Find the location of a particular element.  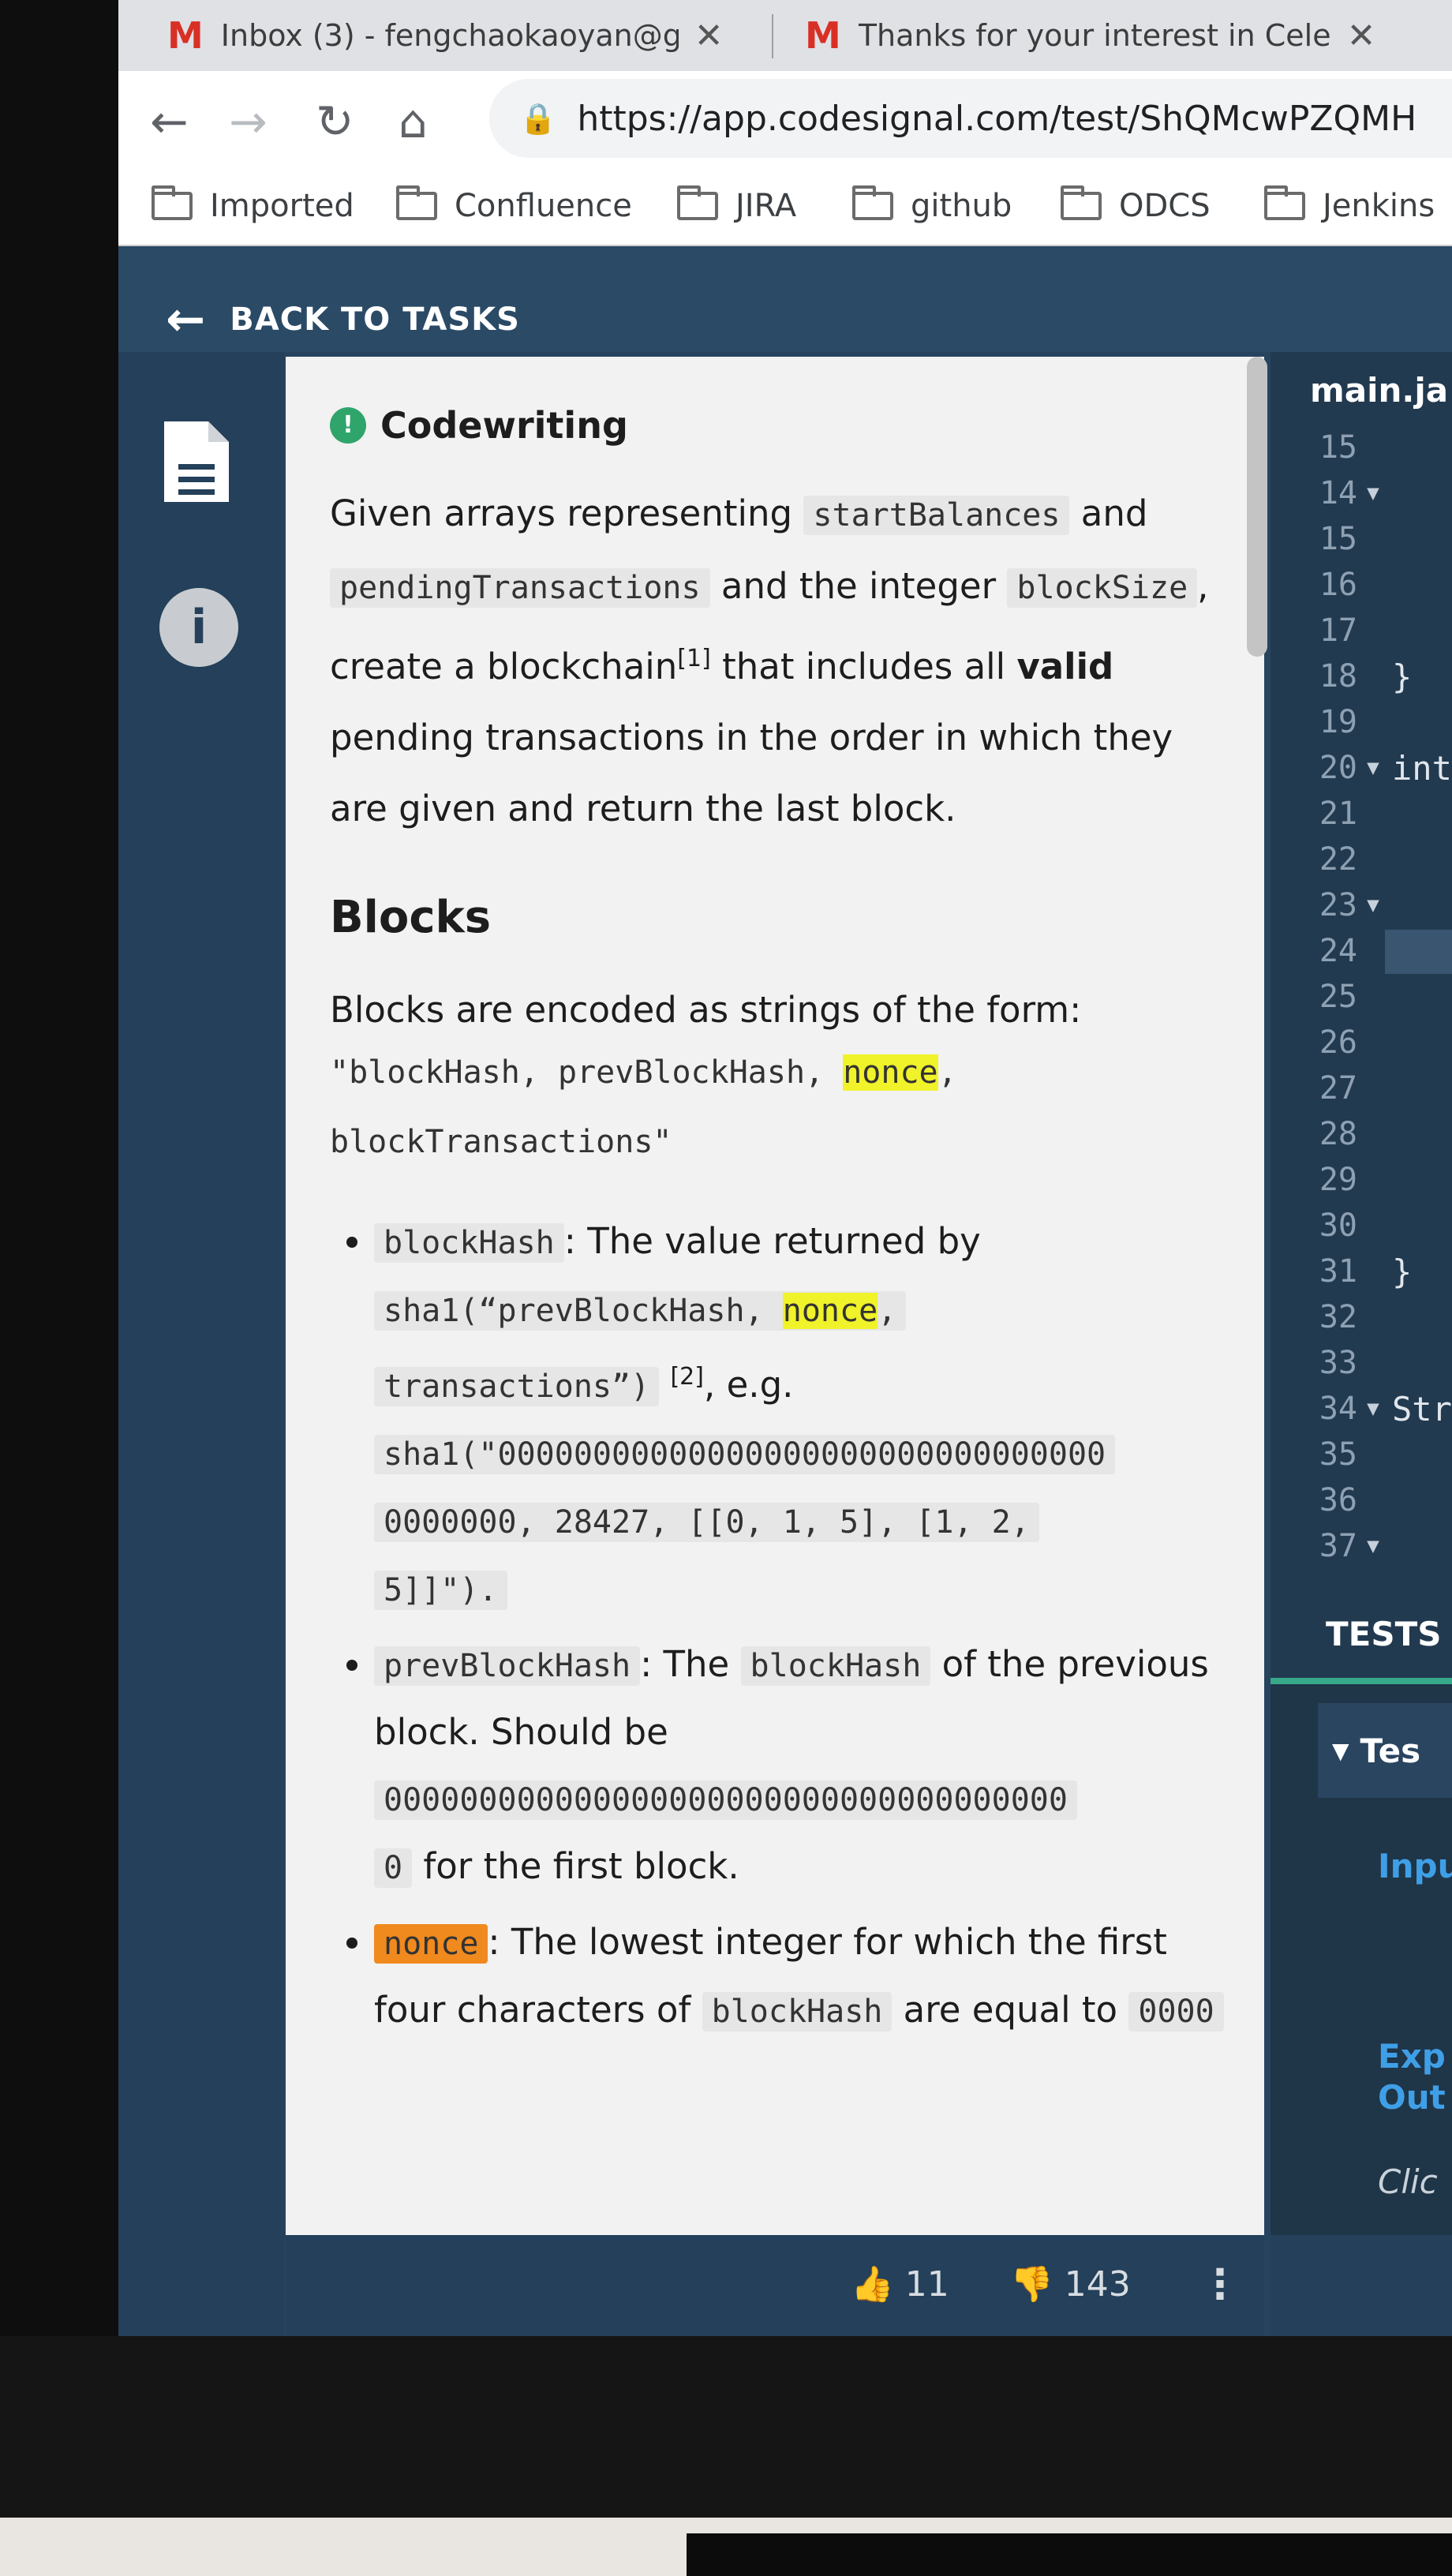

code: 5]]"). is located at coordinates (440, 1590).